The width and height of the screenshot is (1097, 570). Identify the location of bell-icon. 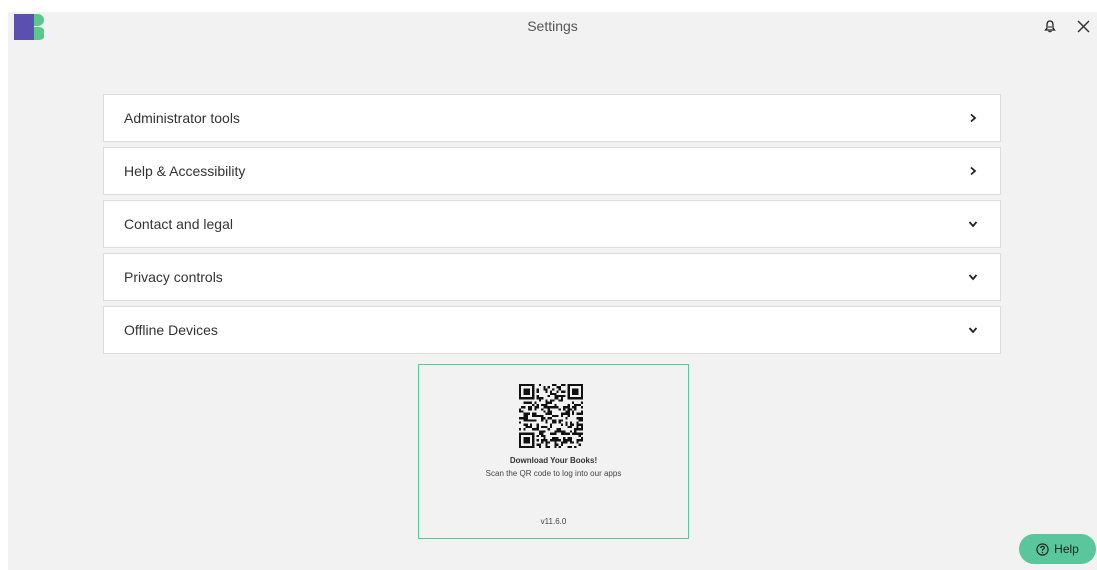
(1050, 26).